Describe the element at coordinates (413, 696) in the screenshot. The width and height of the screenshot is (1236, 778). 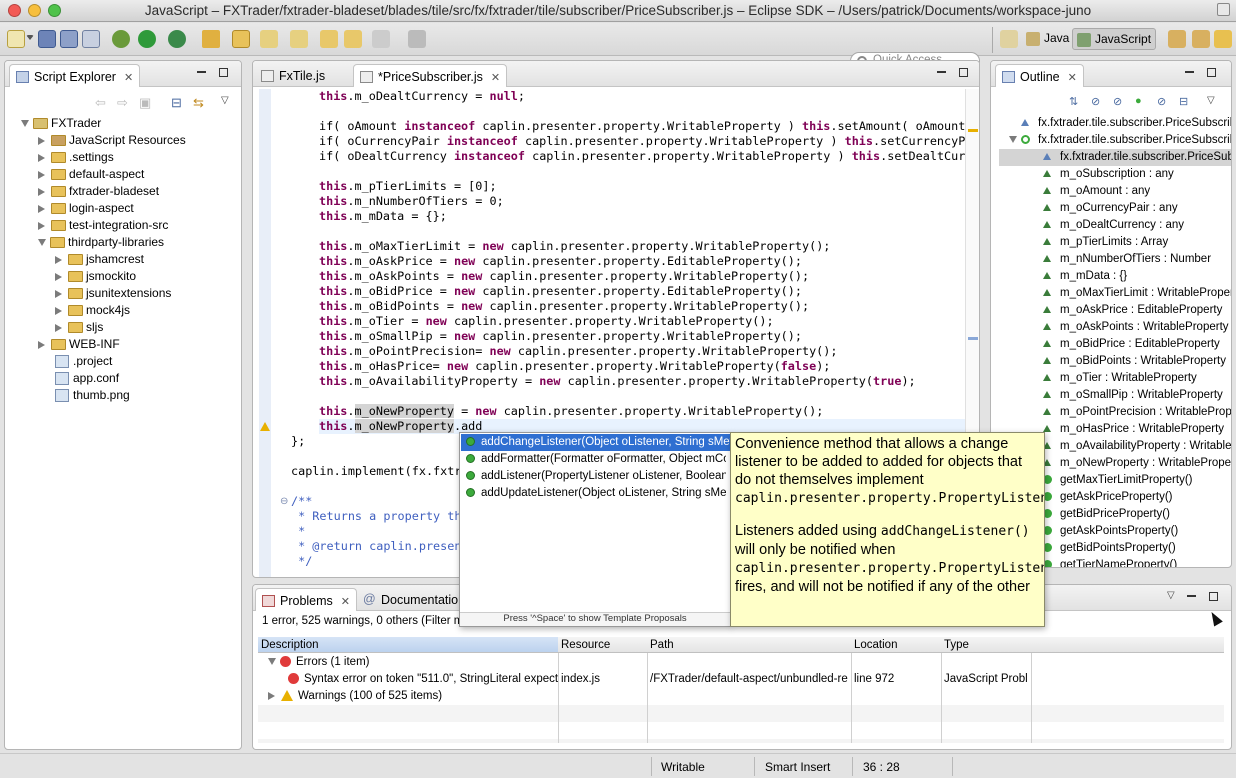
I see `problem-row: Warnings (100 of 525 items)` at that location.